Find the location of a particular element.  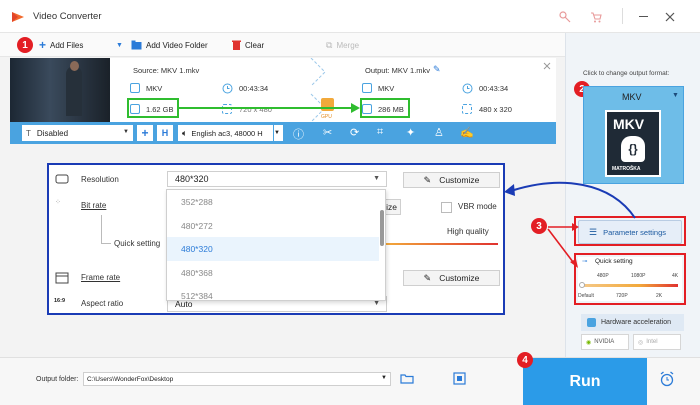

merge-button: ⧉ Merge is located at coordinates (342, 45).